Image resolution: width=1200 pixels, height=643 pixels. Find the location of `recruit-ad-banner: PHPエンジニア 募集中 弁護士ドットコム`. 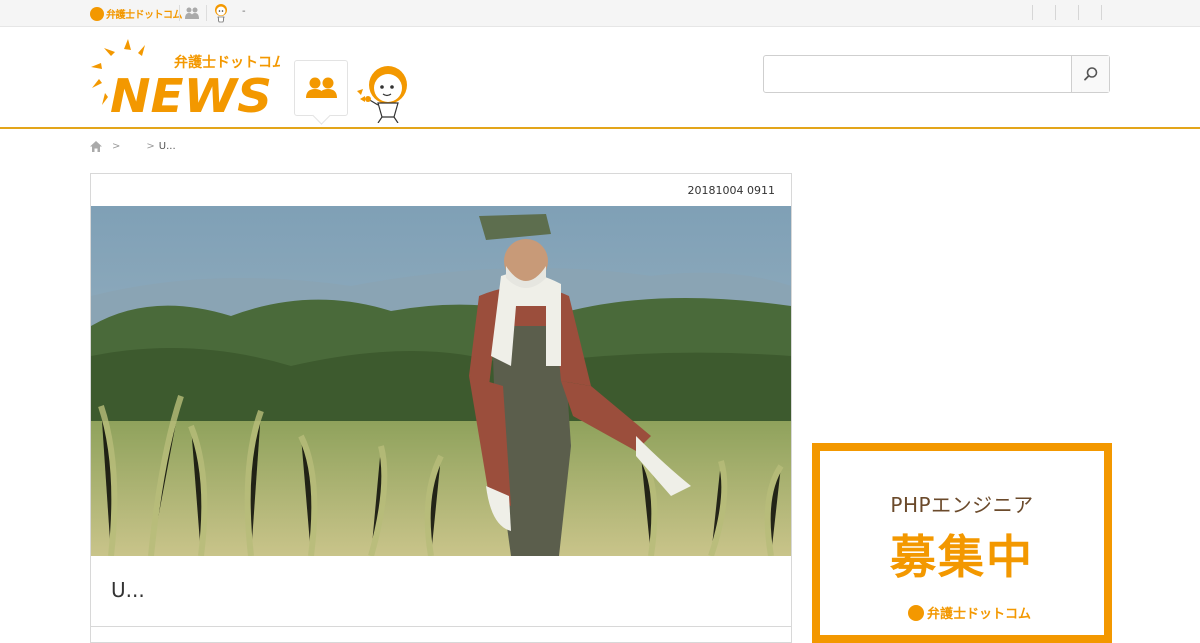

recruit-ad-banner: PHPエンジニア 募集中 弁護士ドットコム is located at coordinates (962, 543).